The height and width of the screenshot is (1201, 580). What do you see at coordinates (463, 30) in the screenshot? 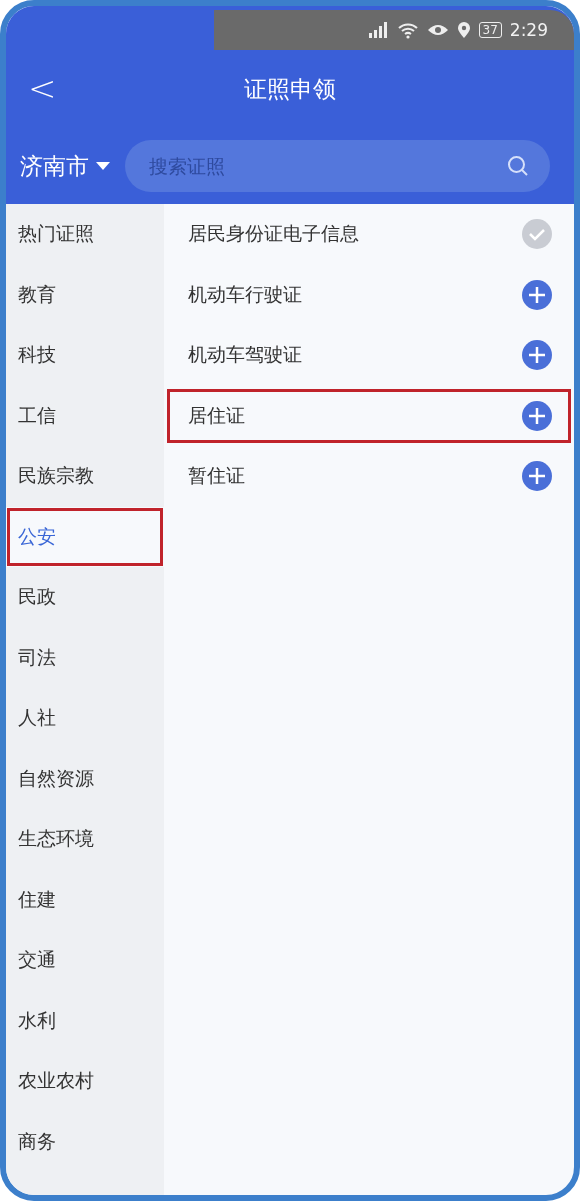
I see `location-icon` at bounding box center [463, 30].